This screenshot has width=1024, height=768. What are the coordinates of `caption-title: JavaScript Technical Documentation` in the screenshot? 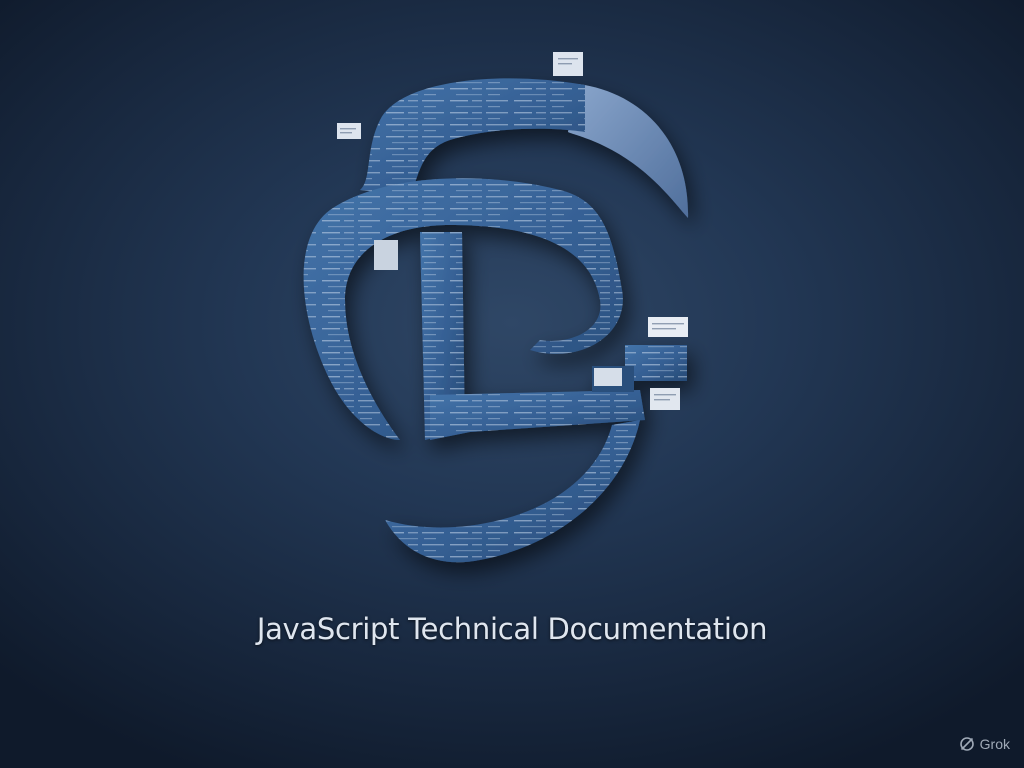 It's located at (512, 629).